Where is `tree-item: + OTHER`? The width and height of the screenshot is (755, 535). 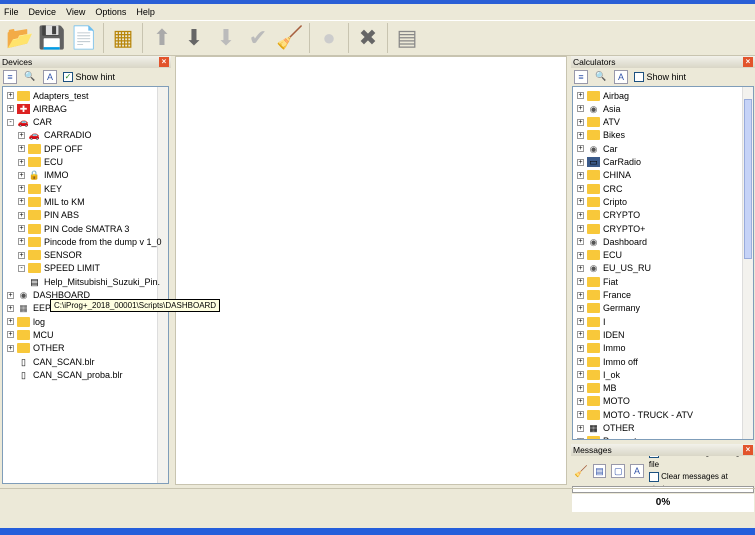 tree-item: + OTHER is located at coordinates (36, 348).